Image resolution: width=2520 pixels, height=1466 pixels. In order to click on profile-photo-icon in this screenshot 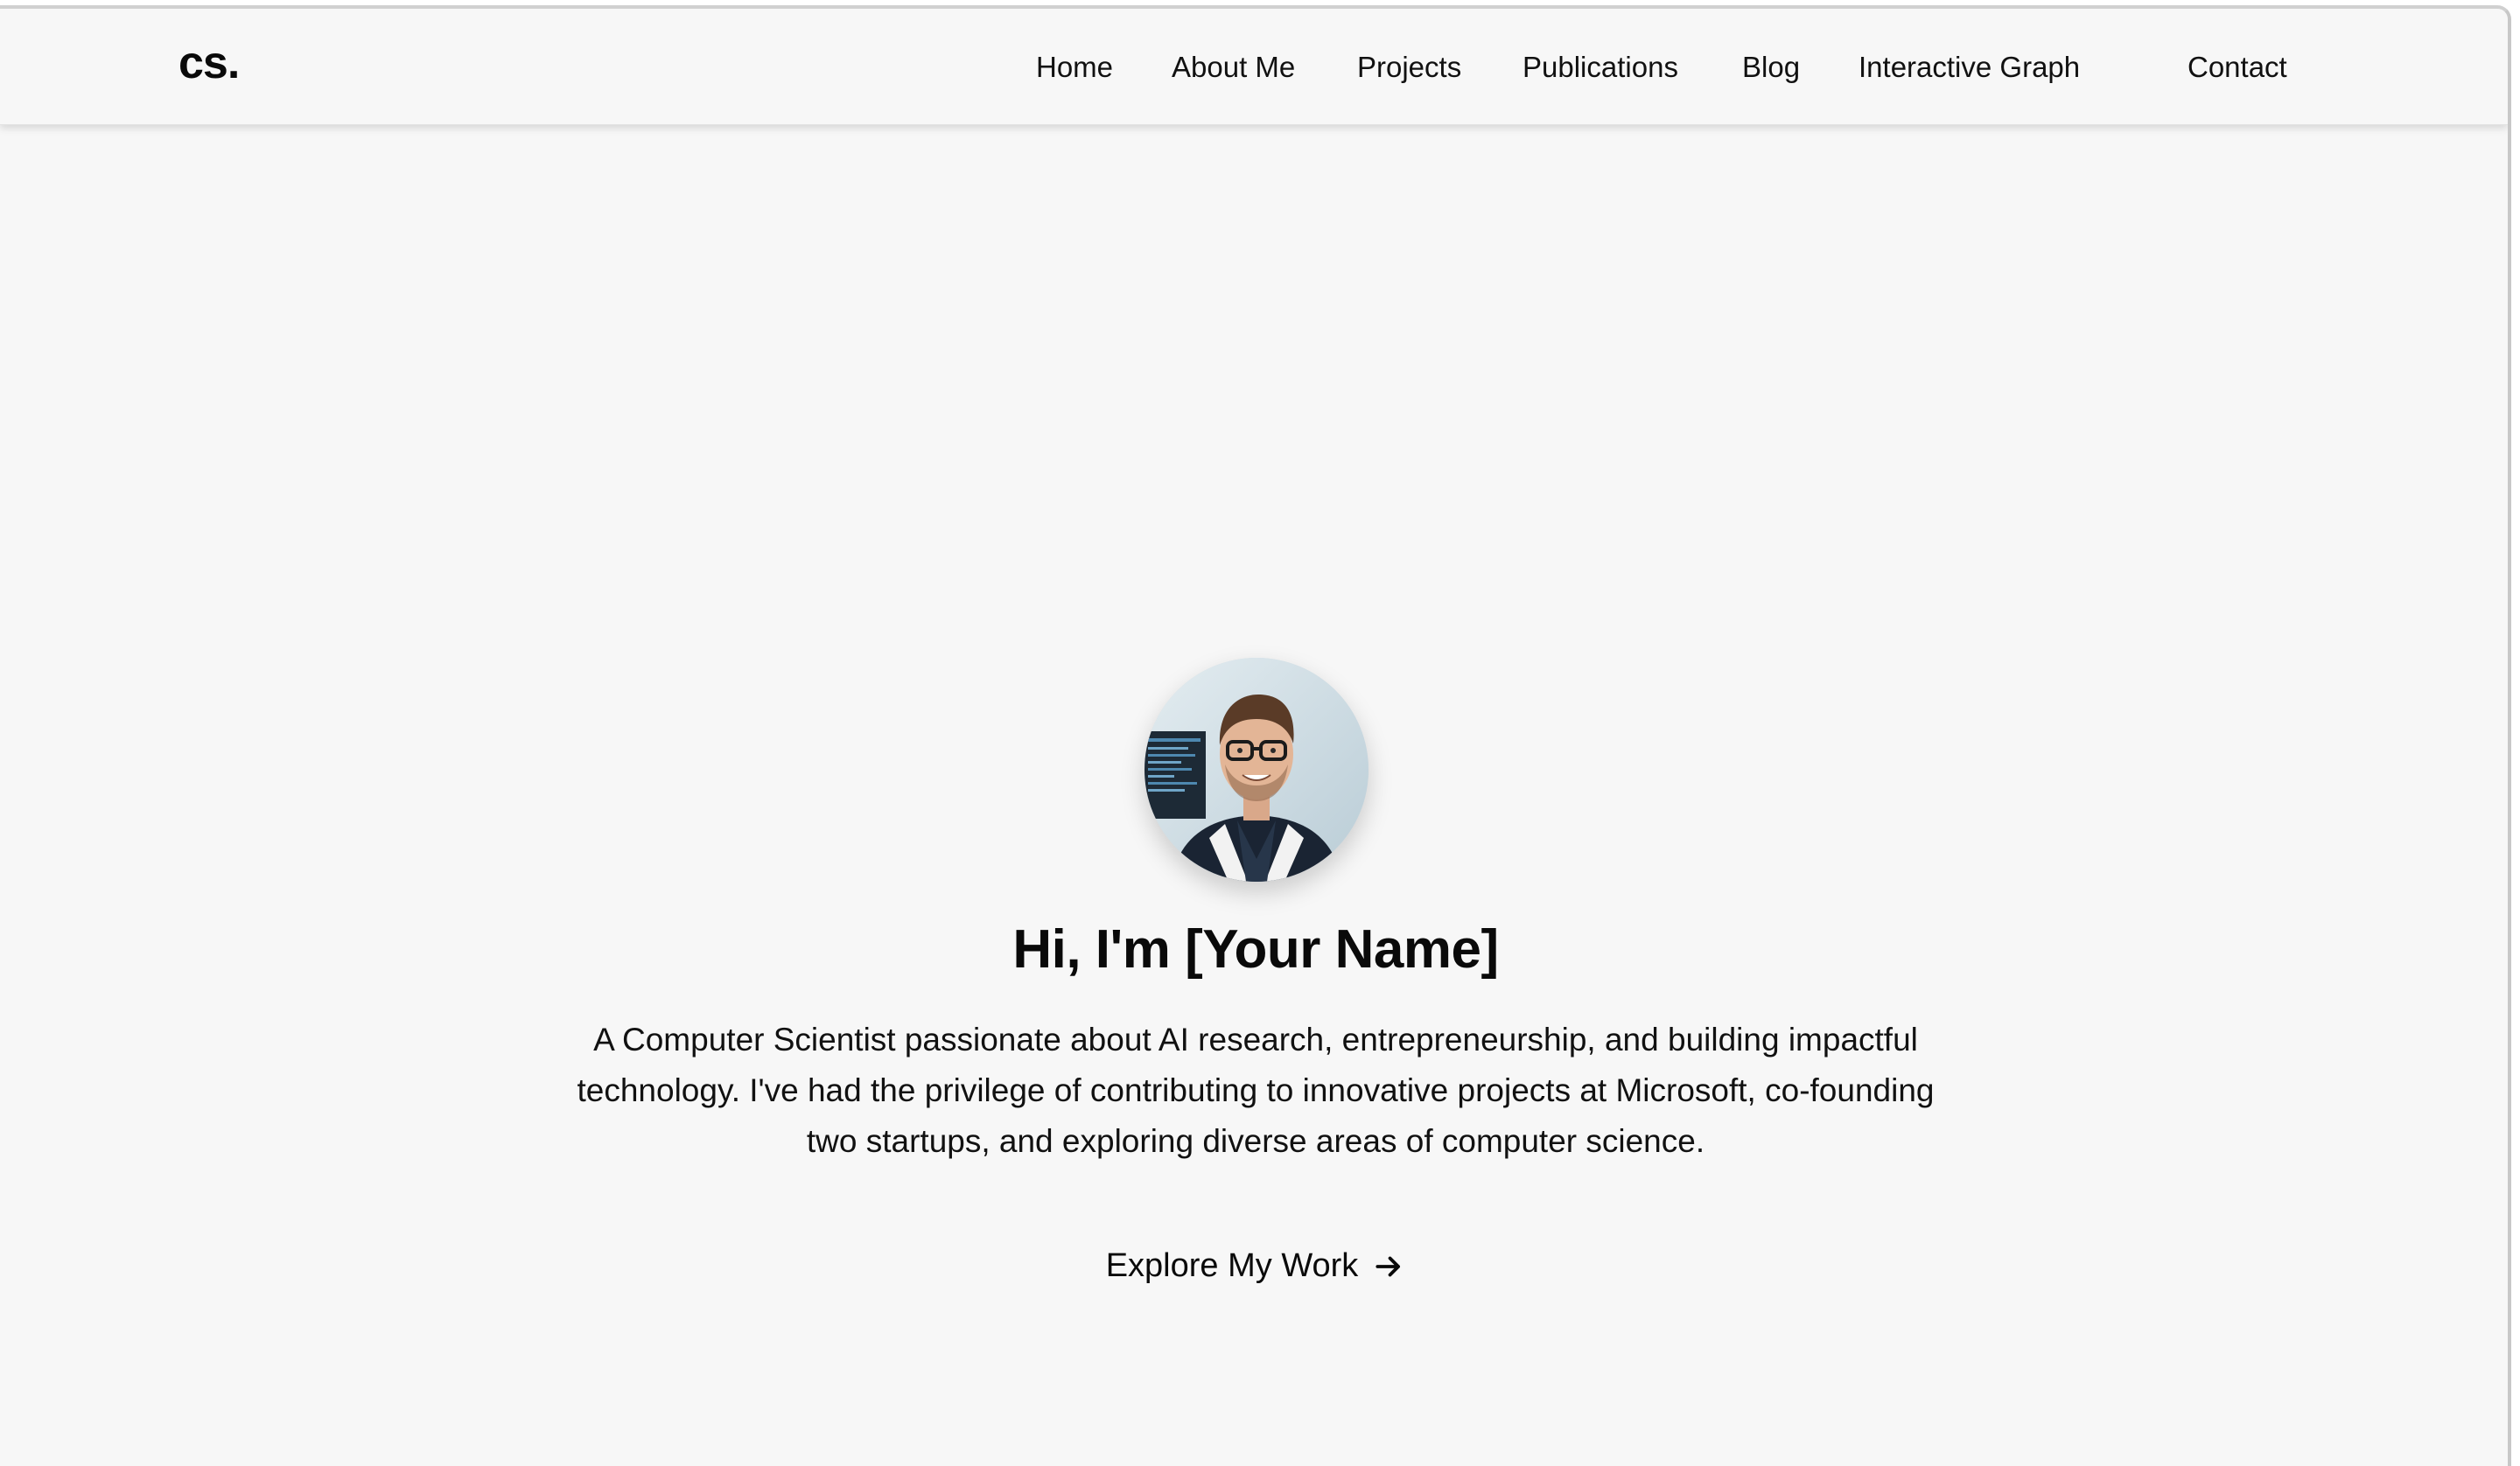, I will do `click(1256, 770)`.